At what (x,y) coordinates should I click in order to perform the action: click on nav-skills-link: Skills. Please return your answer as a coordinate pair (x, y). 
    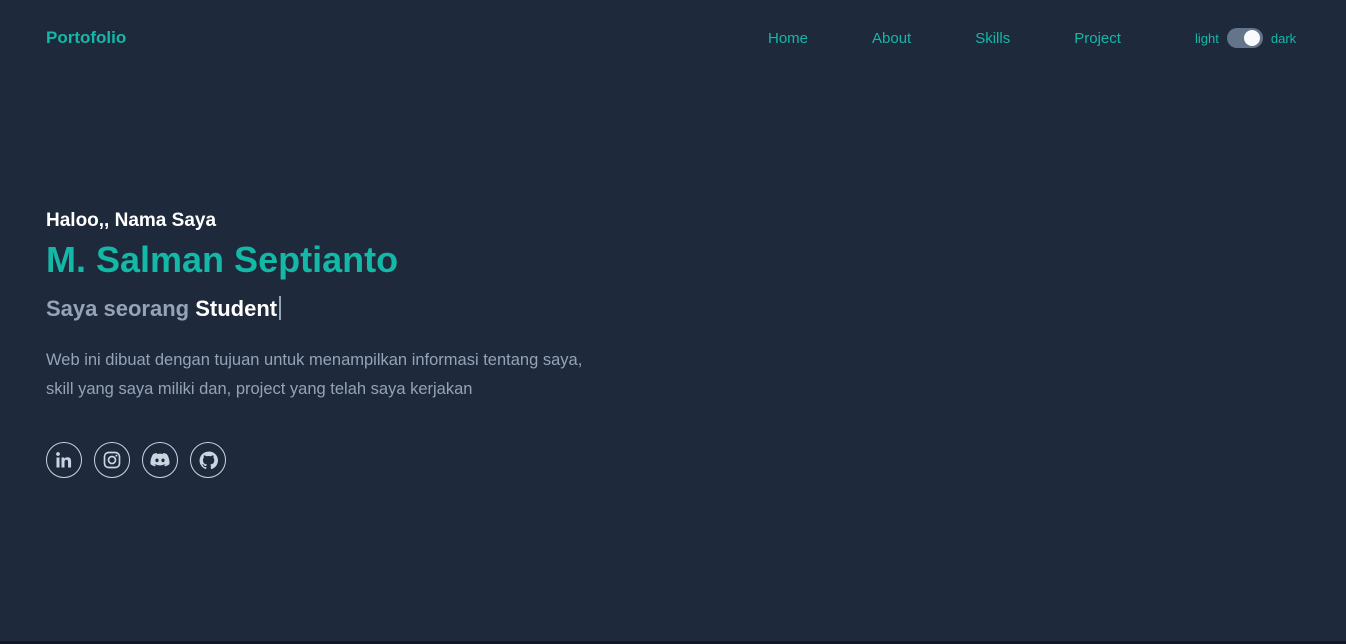
    Looking at the image, I should click on (992, 38).